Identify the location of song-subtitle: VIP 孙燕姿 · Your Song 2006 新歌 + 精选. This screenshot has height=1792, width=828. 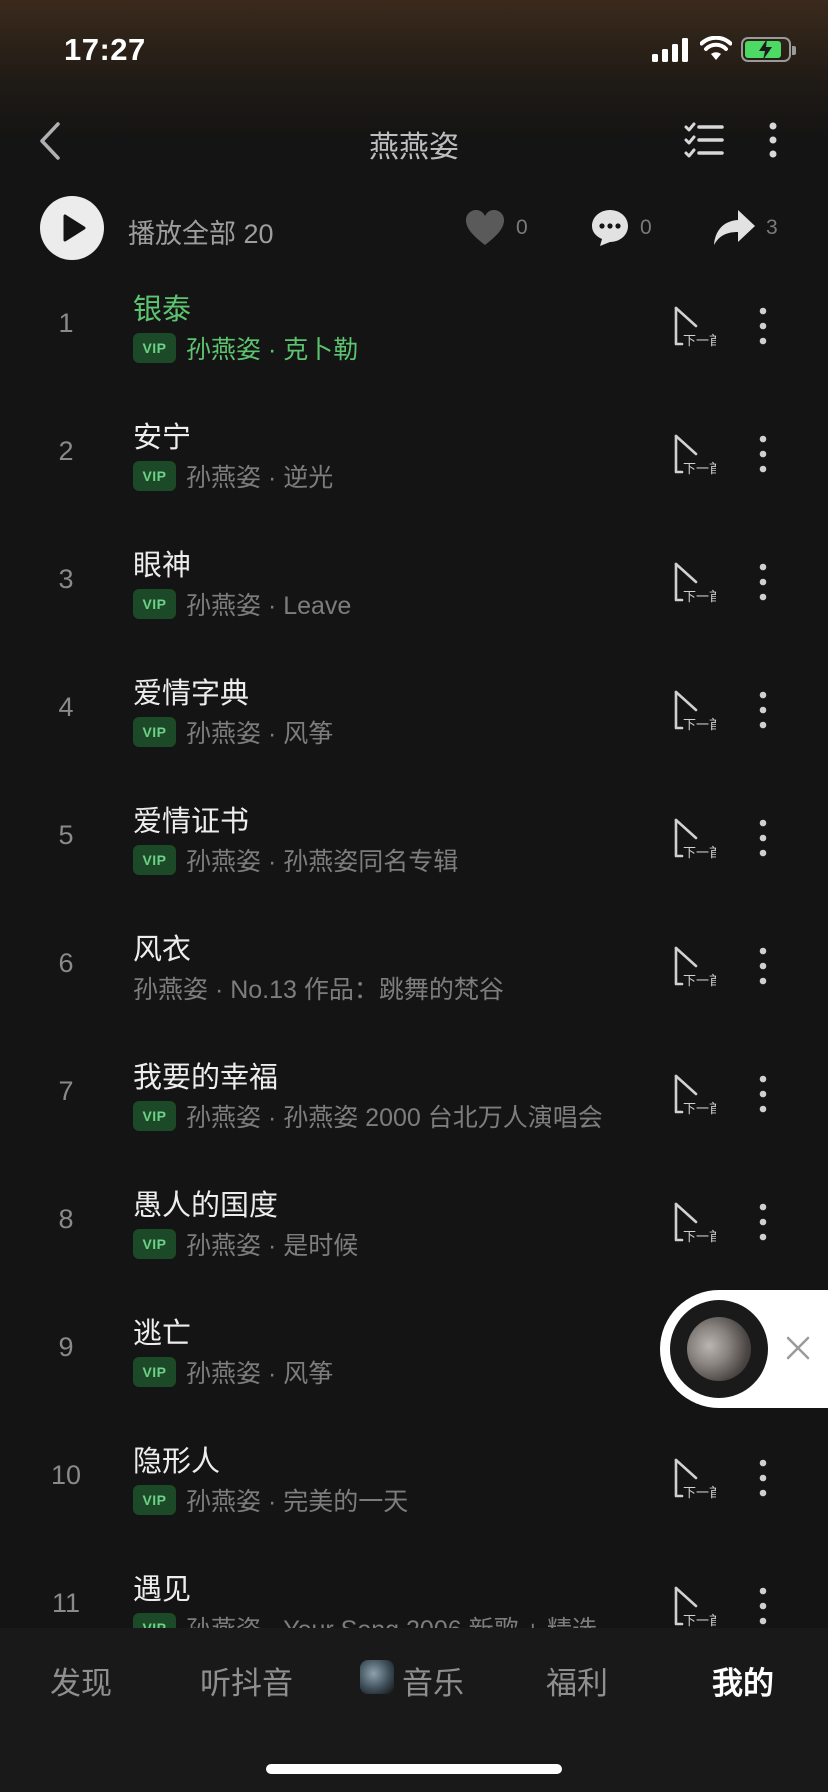
(365, 1620).